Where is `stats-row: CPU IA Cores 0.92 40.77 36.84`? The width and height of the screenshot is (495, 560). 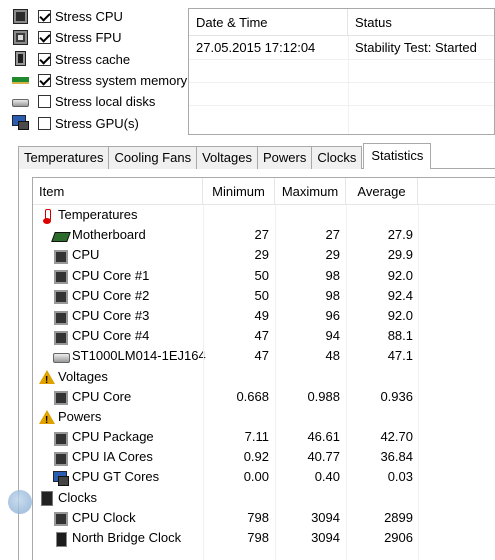 stats-row: CPU IA Cores 0.92 40.77 36.84 is located at coordinates (264, 457).